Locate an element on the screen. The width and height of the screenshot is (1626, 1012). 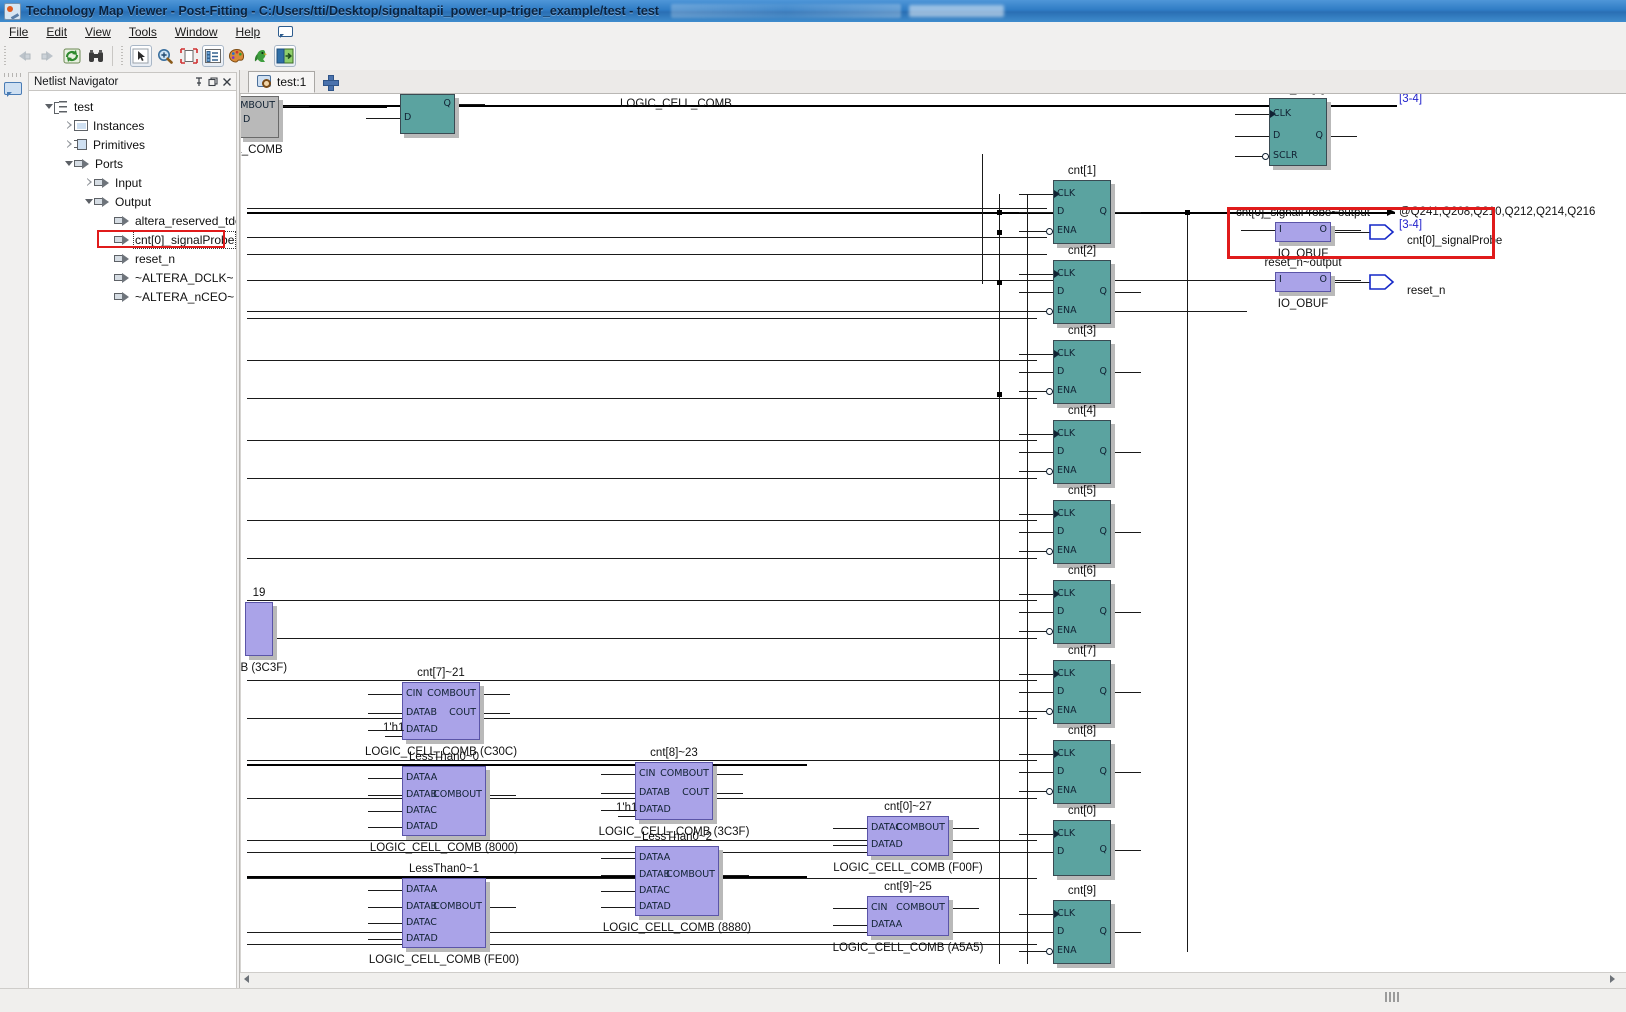
add-tab-button is located at coordinates (331, 83).